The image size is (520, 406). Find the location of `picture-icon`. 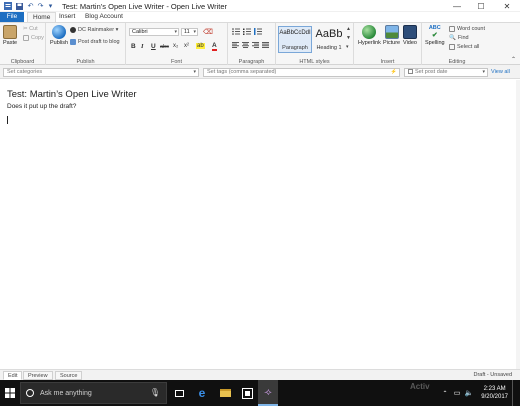

picture-icon is located at coordinates (391, 32).